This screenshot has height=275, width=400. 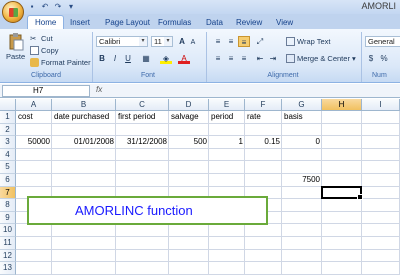 I want to click on column-header-a: A, so click(x=34, y=105).